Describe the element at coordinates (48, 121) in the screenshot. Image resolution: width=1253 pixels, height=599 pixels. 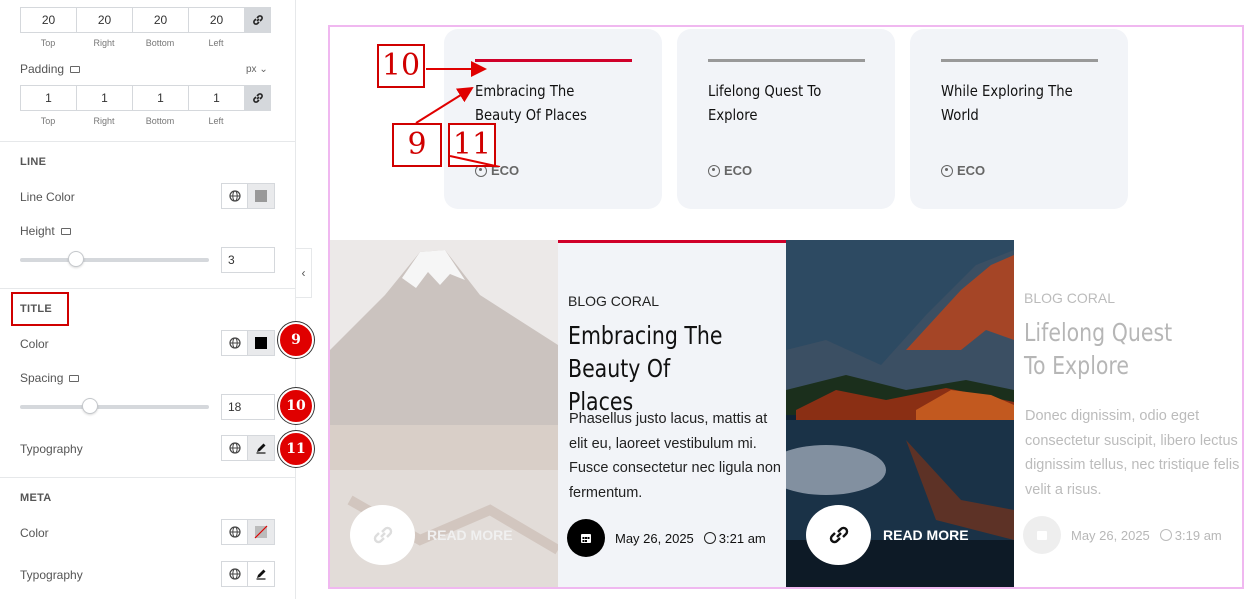
I see `label-top: Top` at that location.